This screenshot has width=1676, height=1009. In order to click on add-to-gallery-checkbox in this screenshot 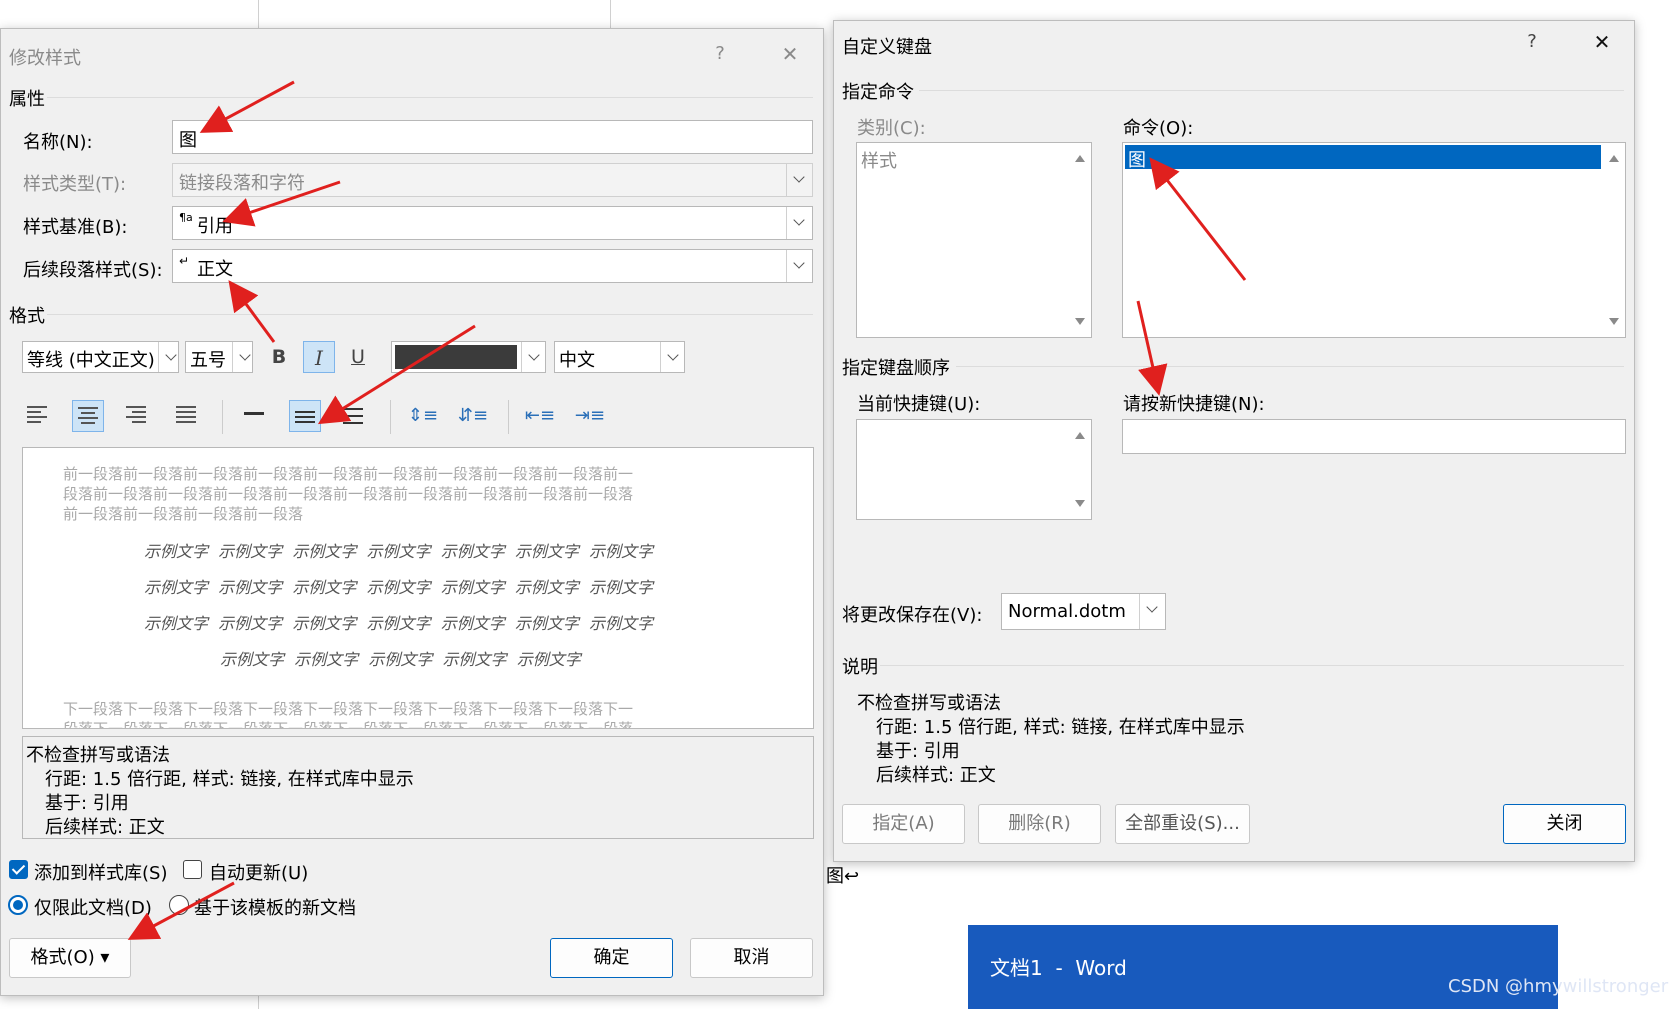, I will do `click(18, 869)`.